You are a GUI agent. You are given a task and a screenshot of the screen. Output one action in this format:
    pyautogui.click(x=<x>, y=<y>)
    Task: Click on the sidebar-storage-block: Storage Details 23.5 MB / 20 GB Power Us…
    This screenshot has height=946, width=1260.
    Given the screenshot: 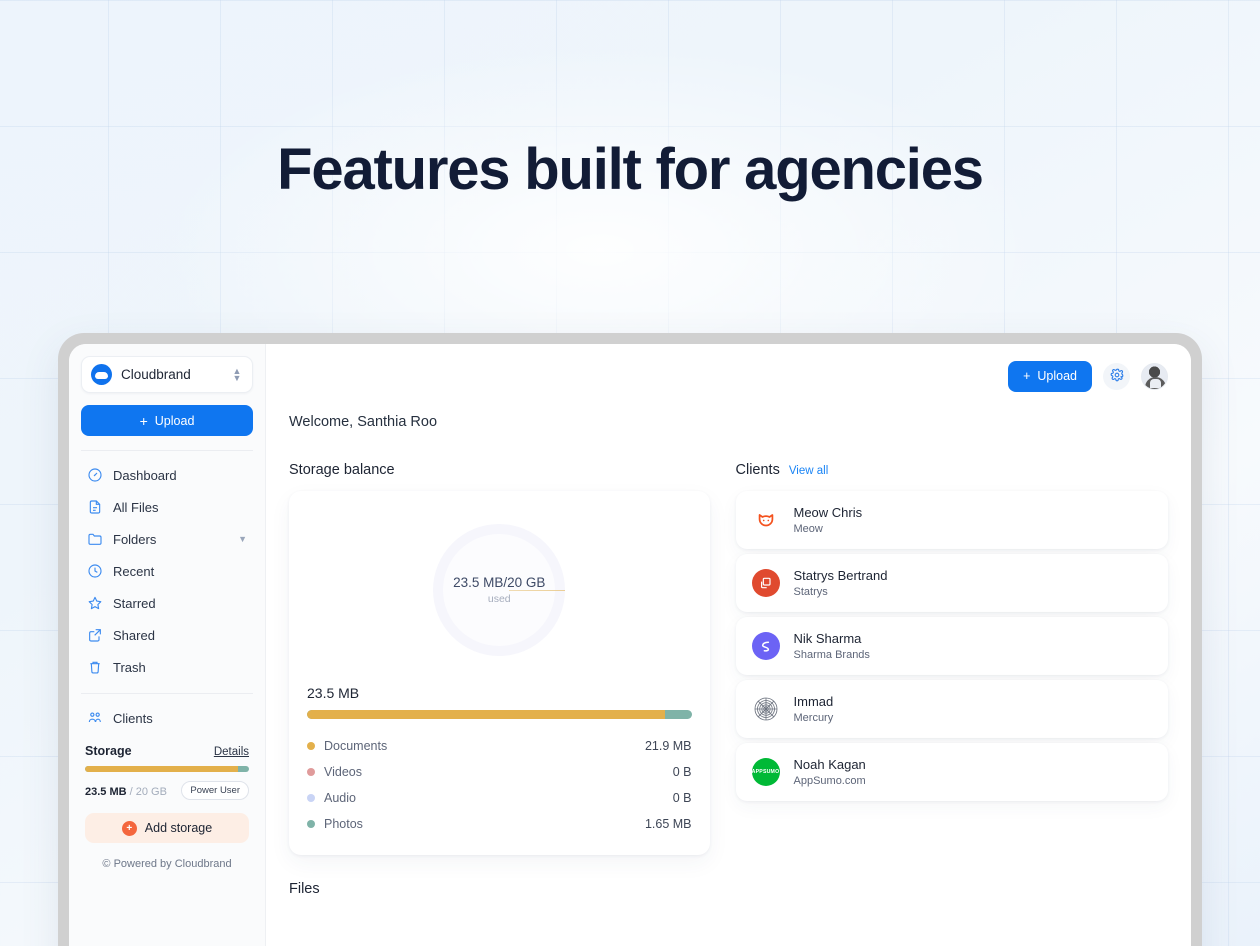 What is the action you would take?
    pyautogui.click(x=167, y=788)
    